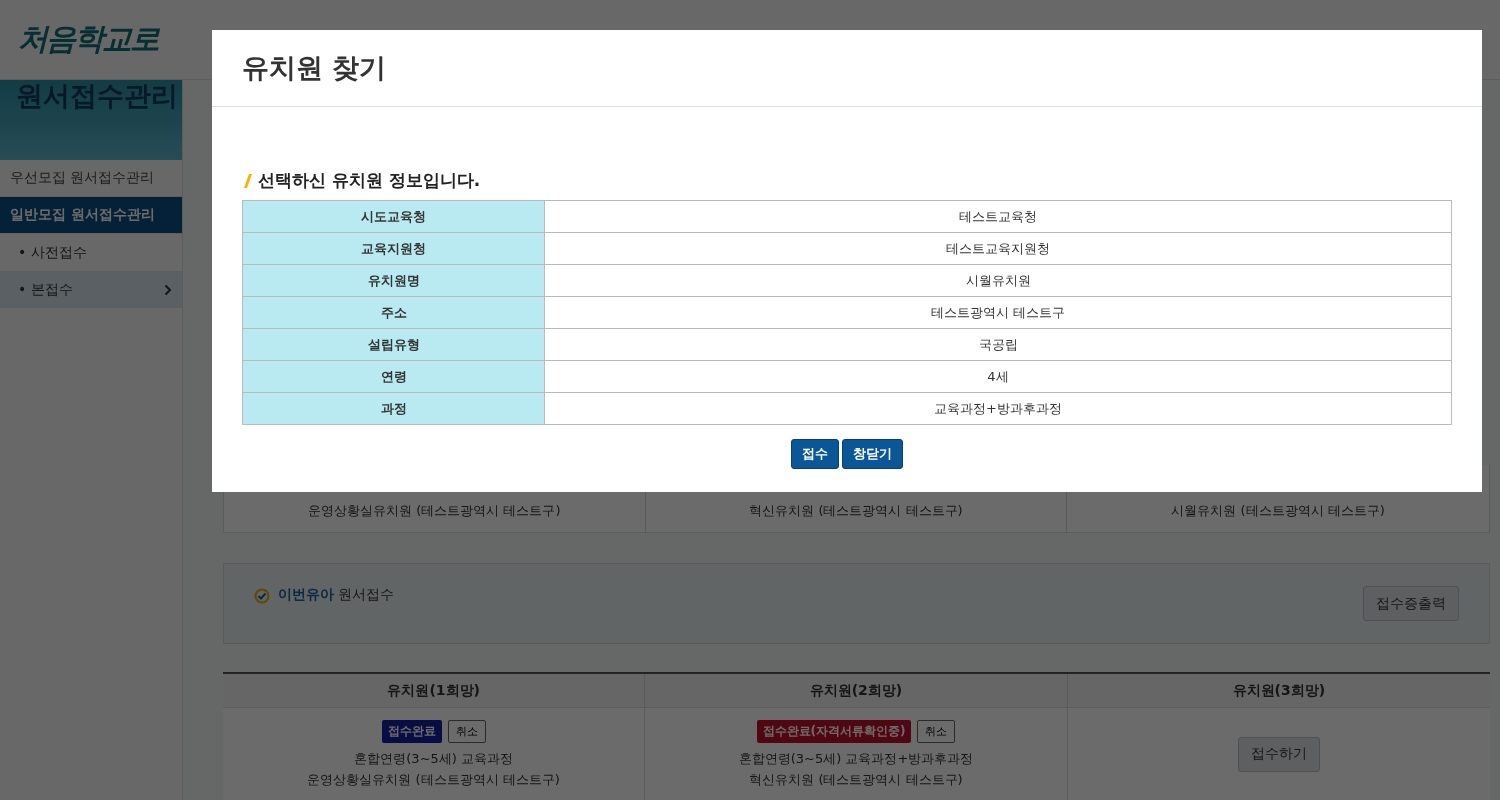  Describe the element at coordinates (168, 289) in the screenshot. I see `chevron-right-icon` at that location.